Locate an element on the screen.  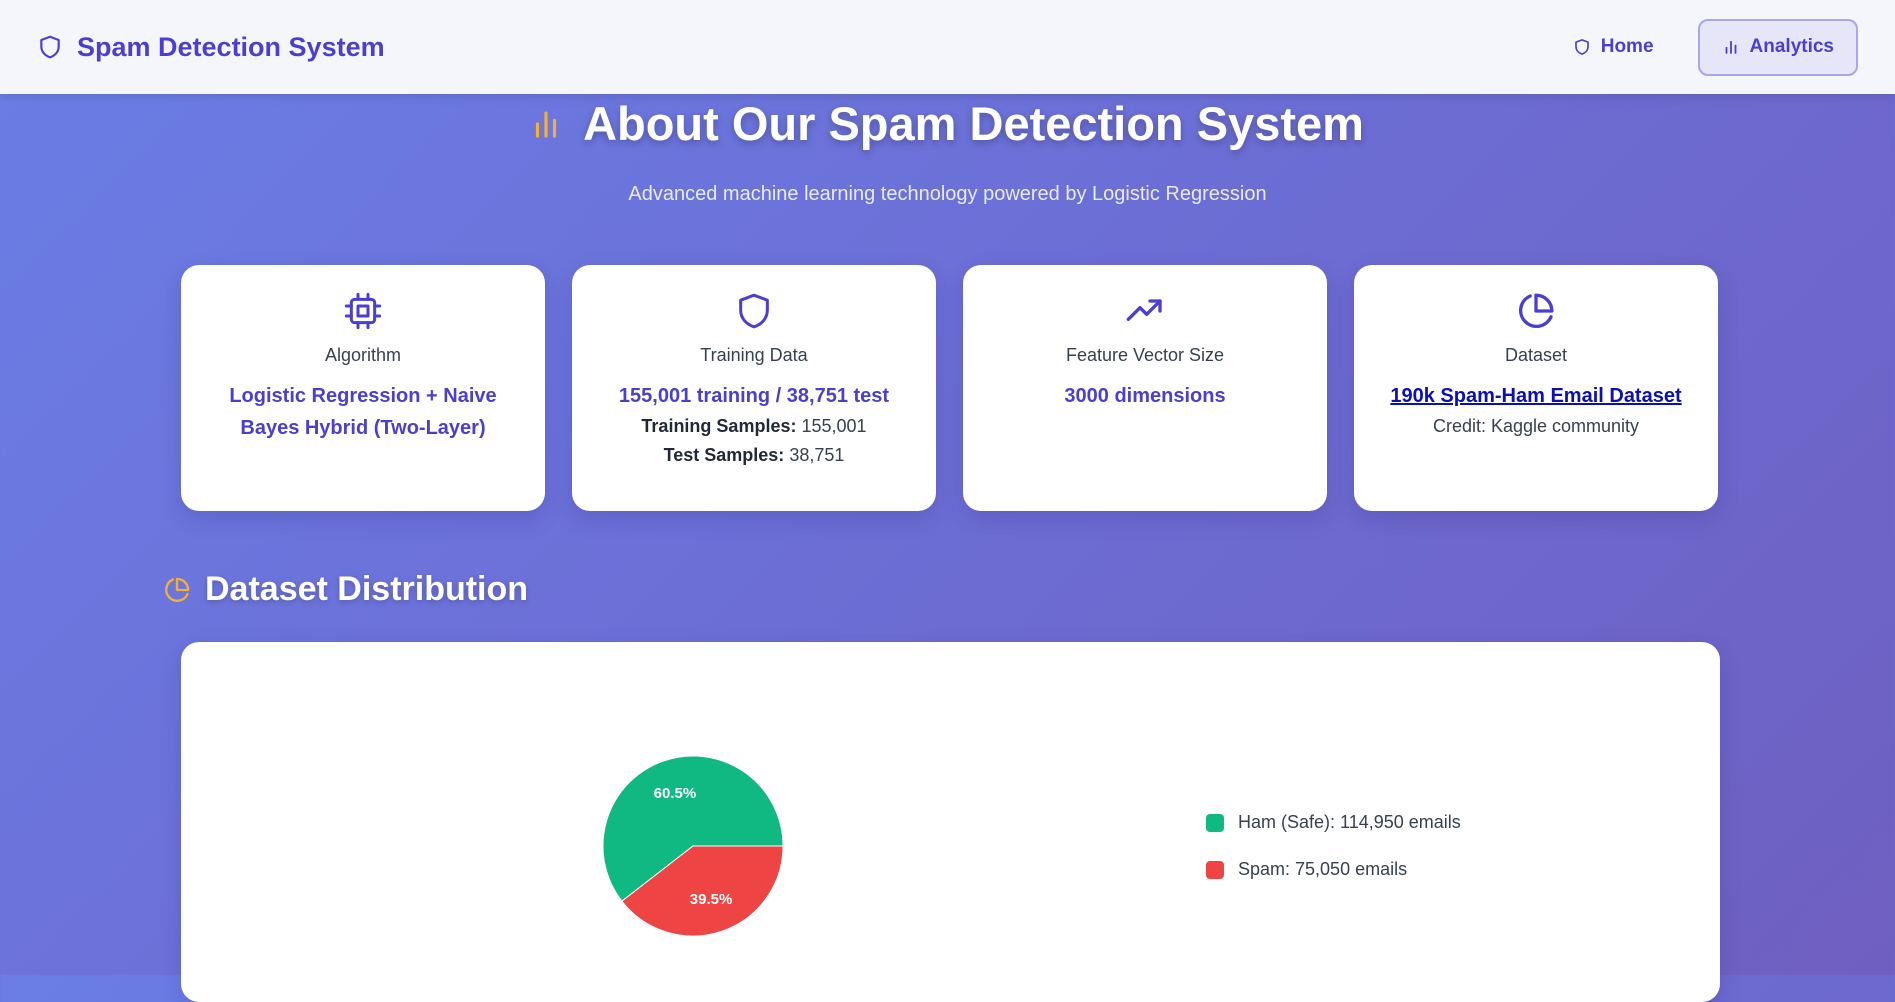
section-title-text: Dataset Distribution is located at coordinates (367, 589).